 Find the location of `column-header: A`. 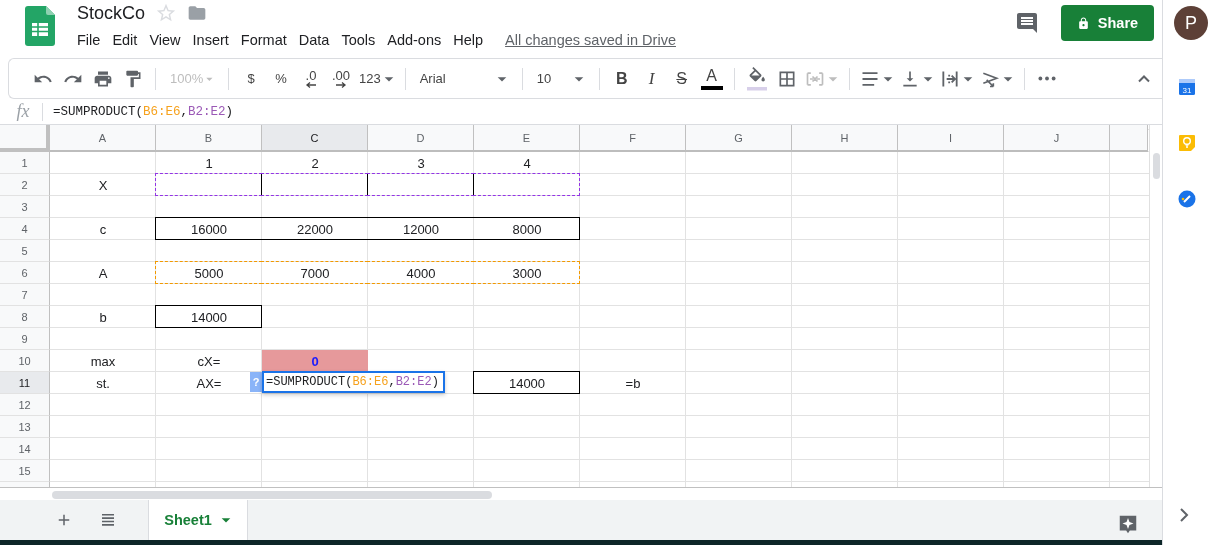

column-header: A is located at coordinates (103, 138).